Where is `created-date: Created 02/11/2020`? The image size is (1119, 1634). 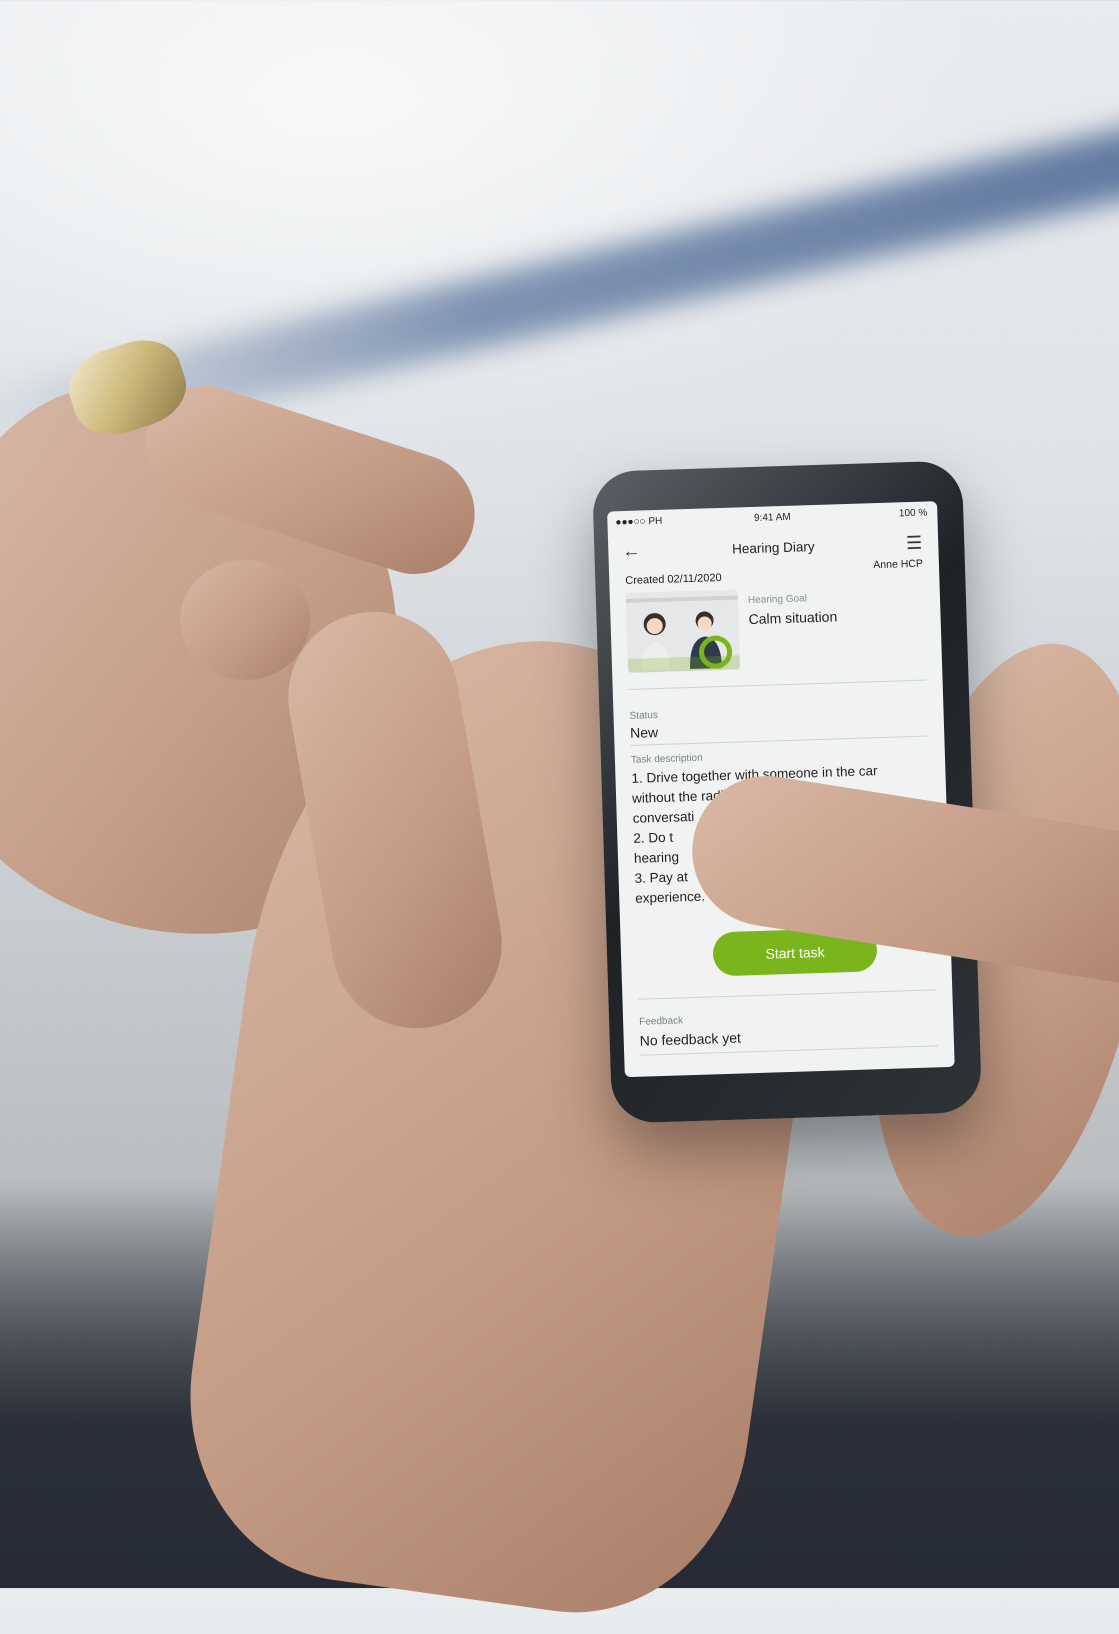 created-date: Created 02/11/2020 is located at coordinates (673, 579).